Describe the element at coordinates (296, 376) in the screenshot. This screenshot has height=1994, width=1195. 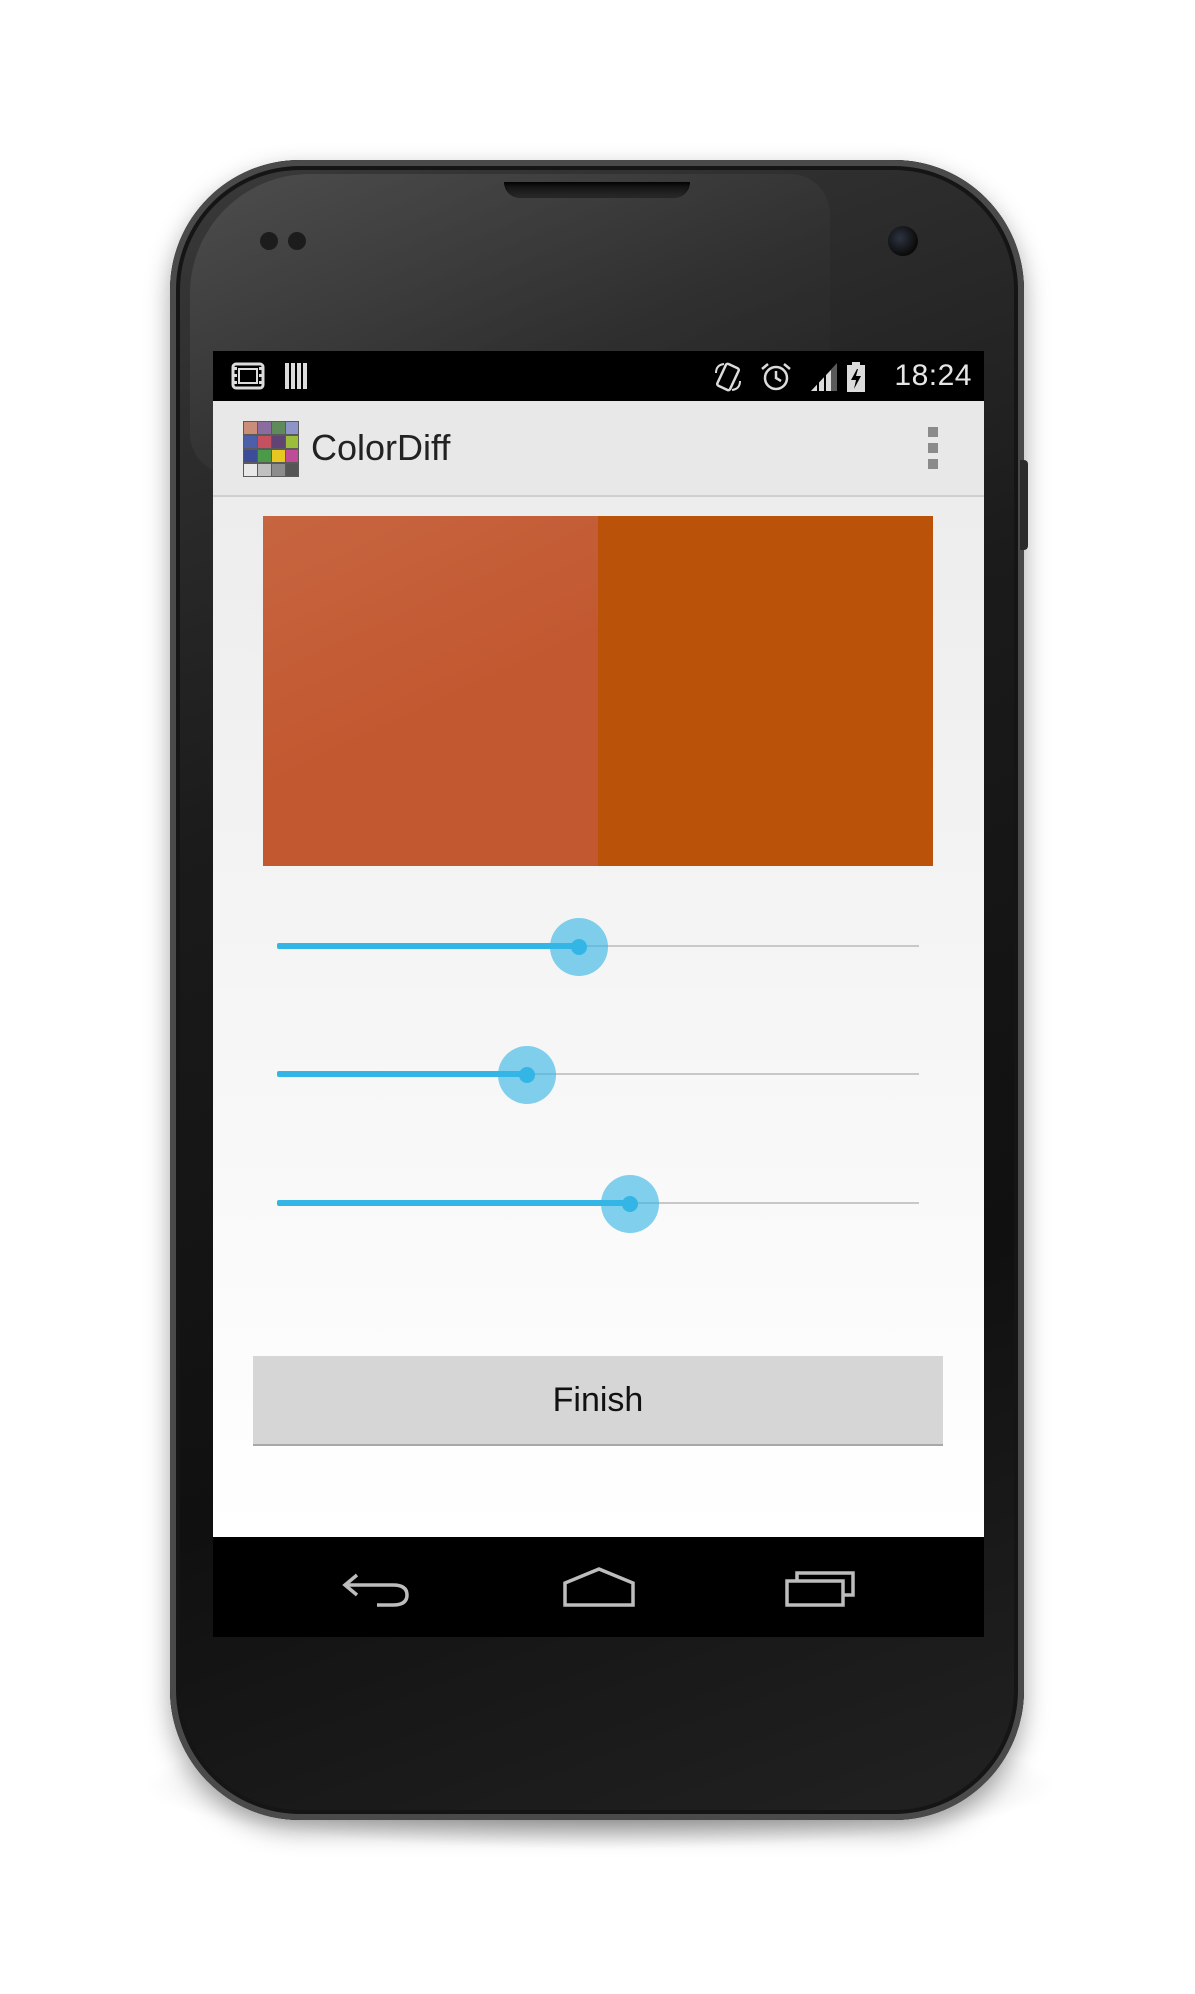
I see `storage-notification-icon` at that location.